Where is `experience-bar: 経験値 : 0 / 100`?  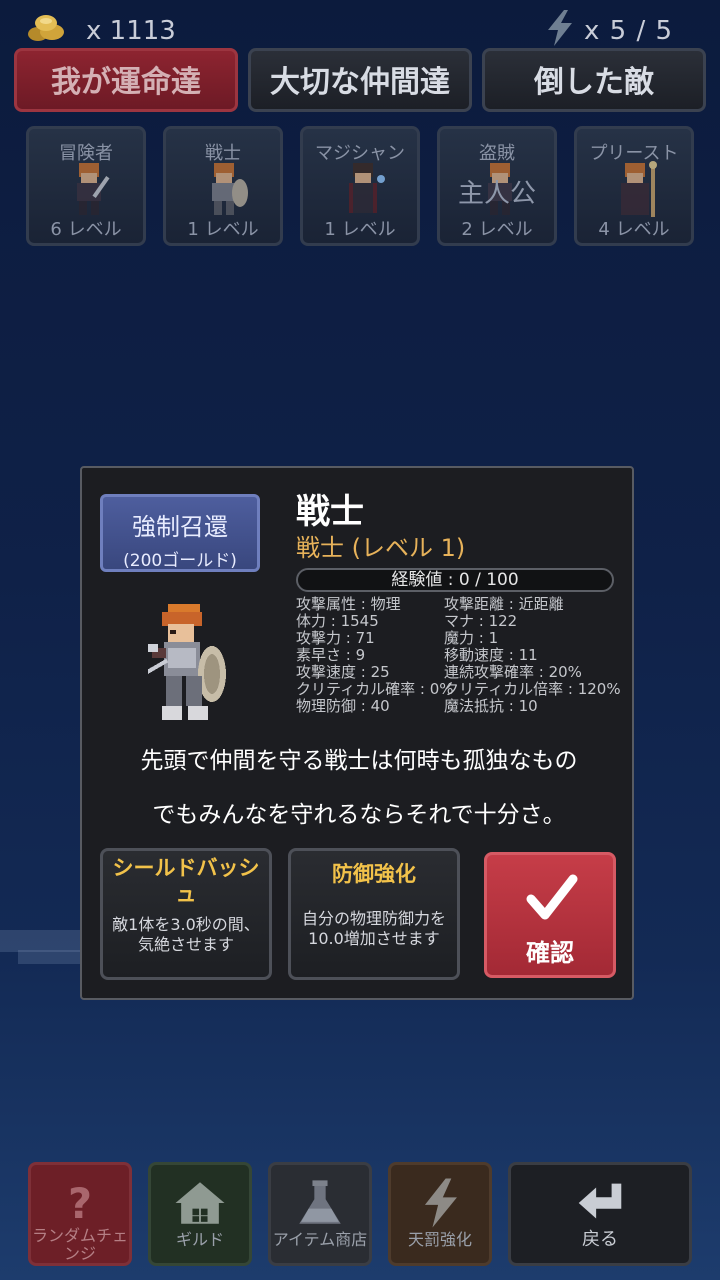
experience-bar: 経験値 : 0 / 100 is located at coordinates (455, 580).